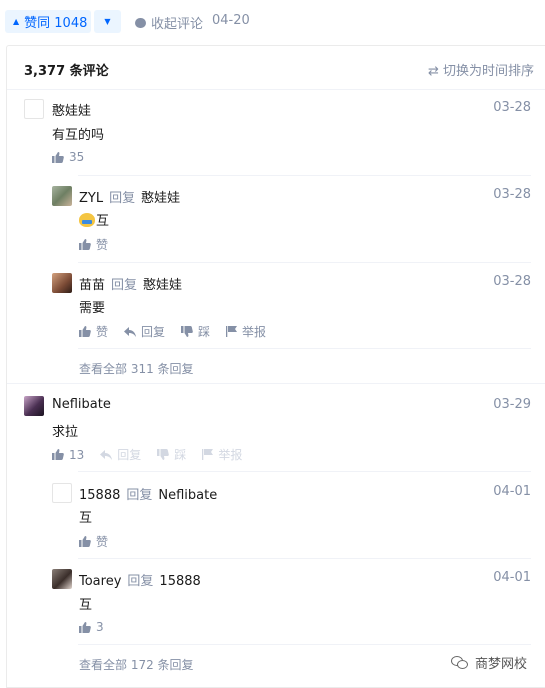  Describe the element at coordinates (500, 664) in the screenshot. I see `watermark-text: 商梦网校` at that location.